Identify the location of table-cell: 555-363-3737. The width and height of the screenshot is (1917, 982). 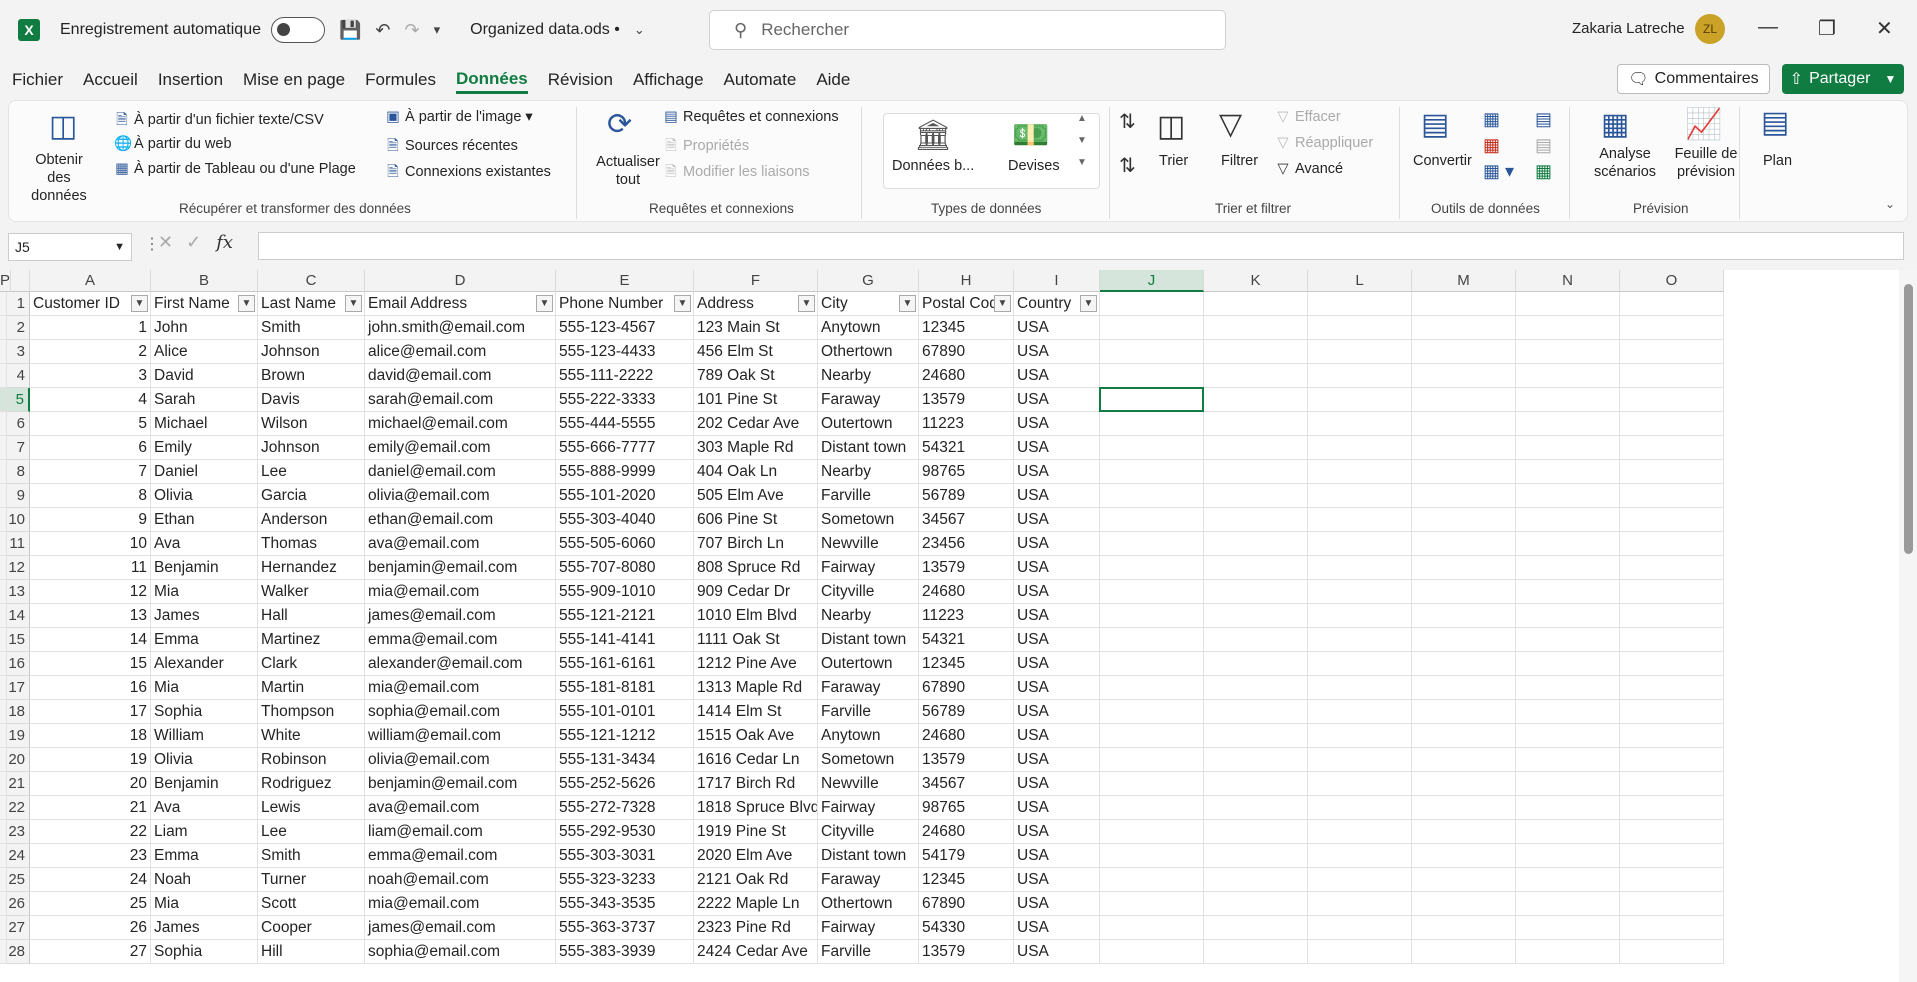
(625, 928).